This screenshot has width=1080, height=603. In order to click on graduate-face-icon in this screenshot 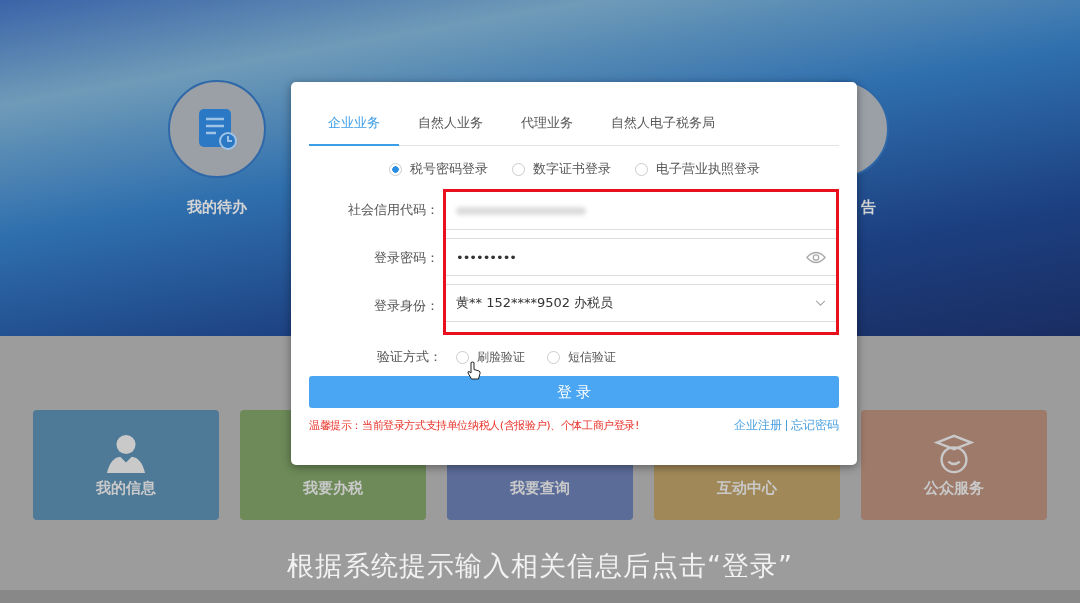, I will do `click(954, 453)`.